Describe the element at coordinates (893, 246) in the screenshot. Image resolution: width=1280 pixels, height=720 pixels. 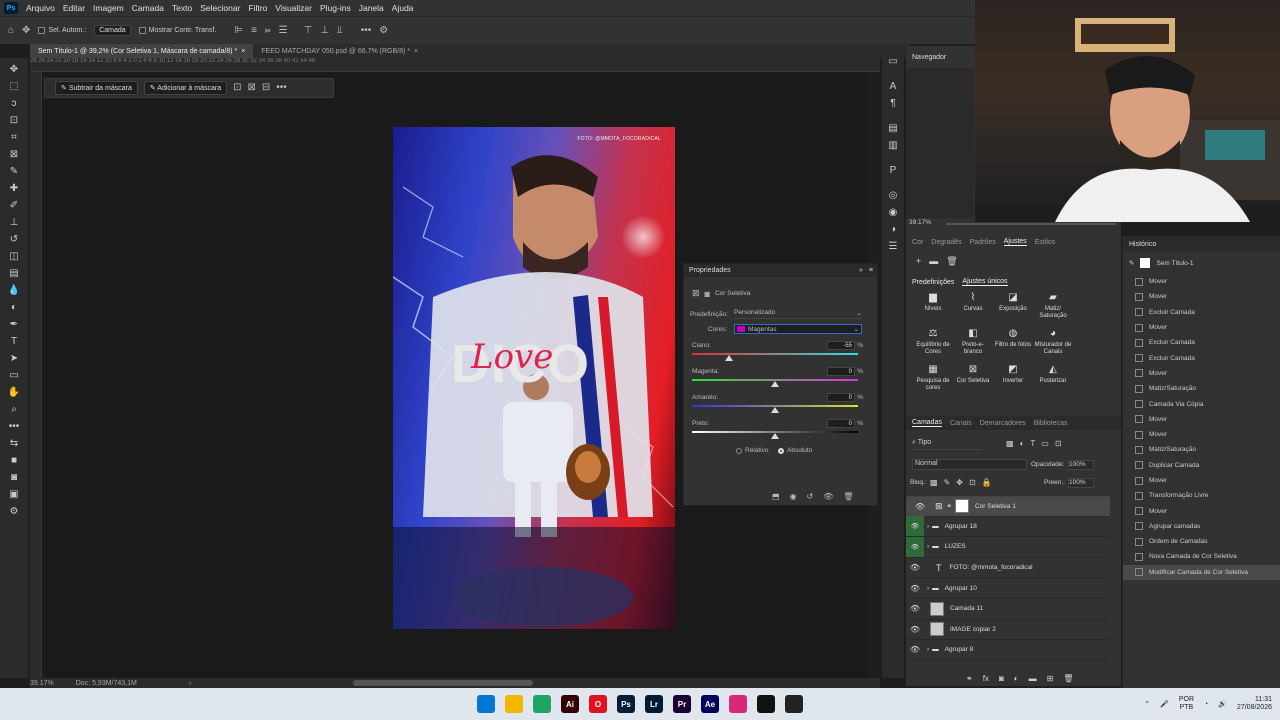
I see `adjust-sliders-icon: ☰` at that location.